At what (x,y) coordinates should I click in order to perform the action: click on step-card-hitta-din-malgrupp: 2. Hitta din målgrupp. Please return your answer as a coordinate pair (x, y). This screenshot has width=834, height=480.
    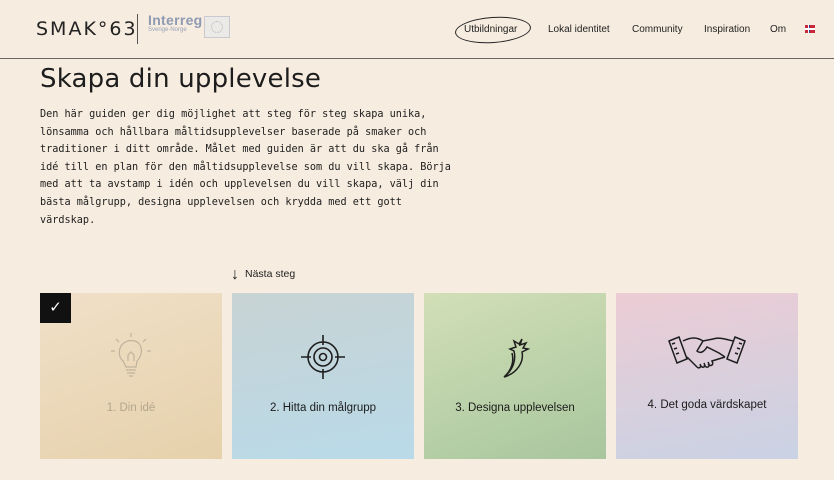
    Looking at the image, I should click on (323, 376).